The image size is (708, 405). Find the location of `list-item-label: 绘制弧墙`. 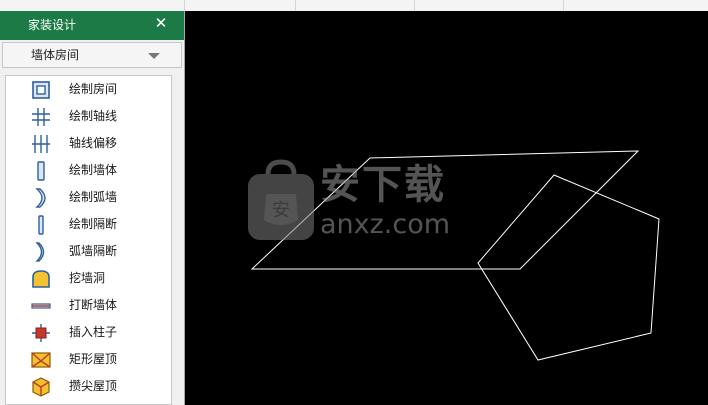

list-item-label: 绘制弧墙 is located at coordinates (93, 197).